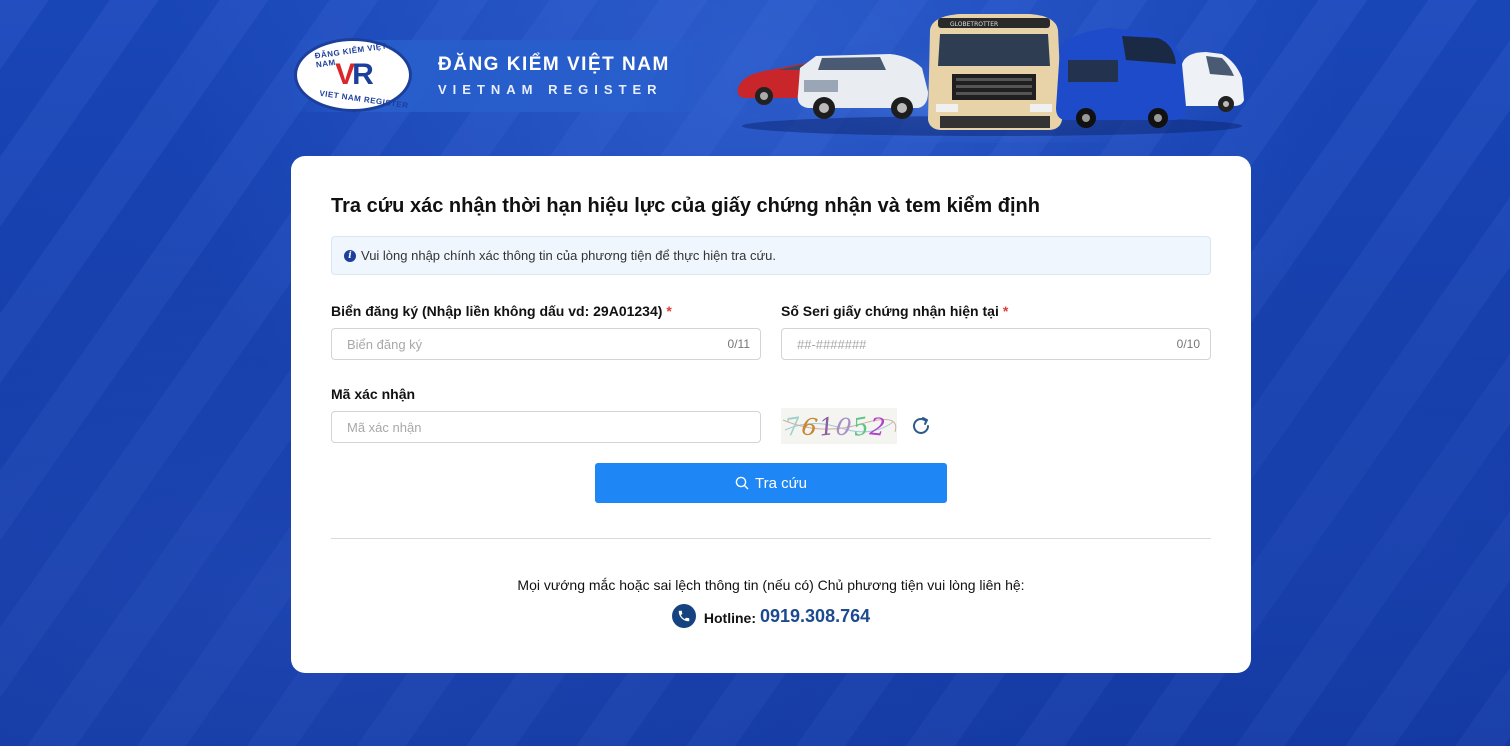 The height and width of the screenshot is (746, 1510). I want to click on hotline: Hotline: 0919.308.764, so click(771, 616).